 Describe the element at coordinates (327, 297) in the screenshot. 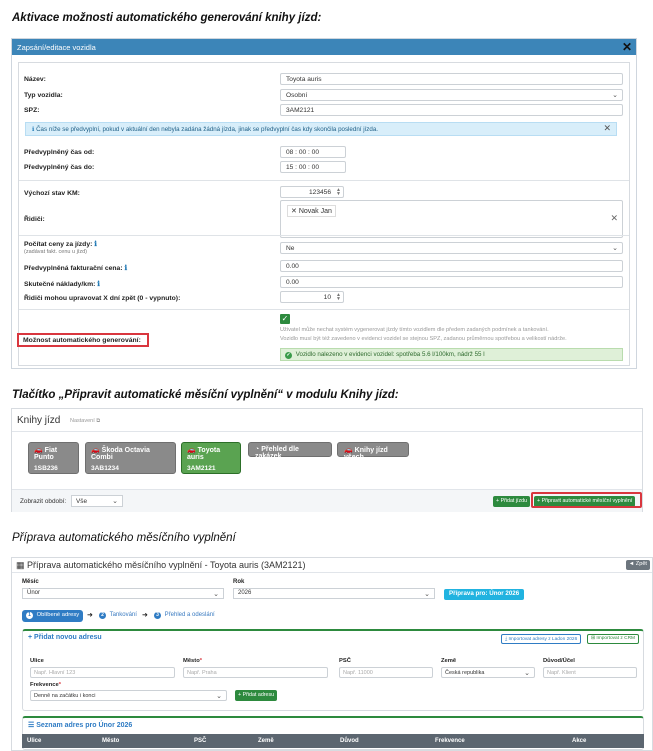

I see `days-value: 10` at that location.